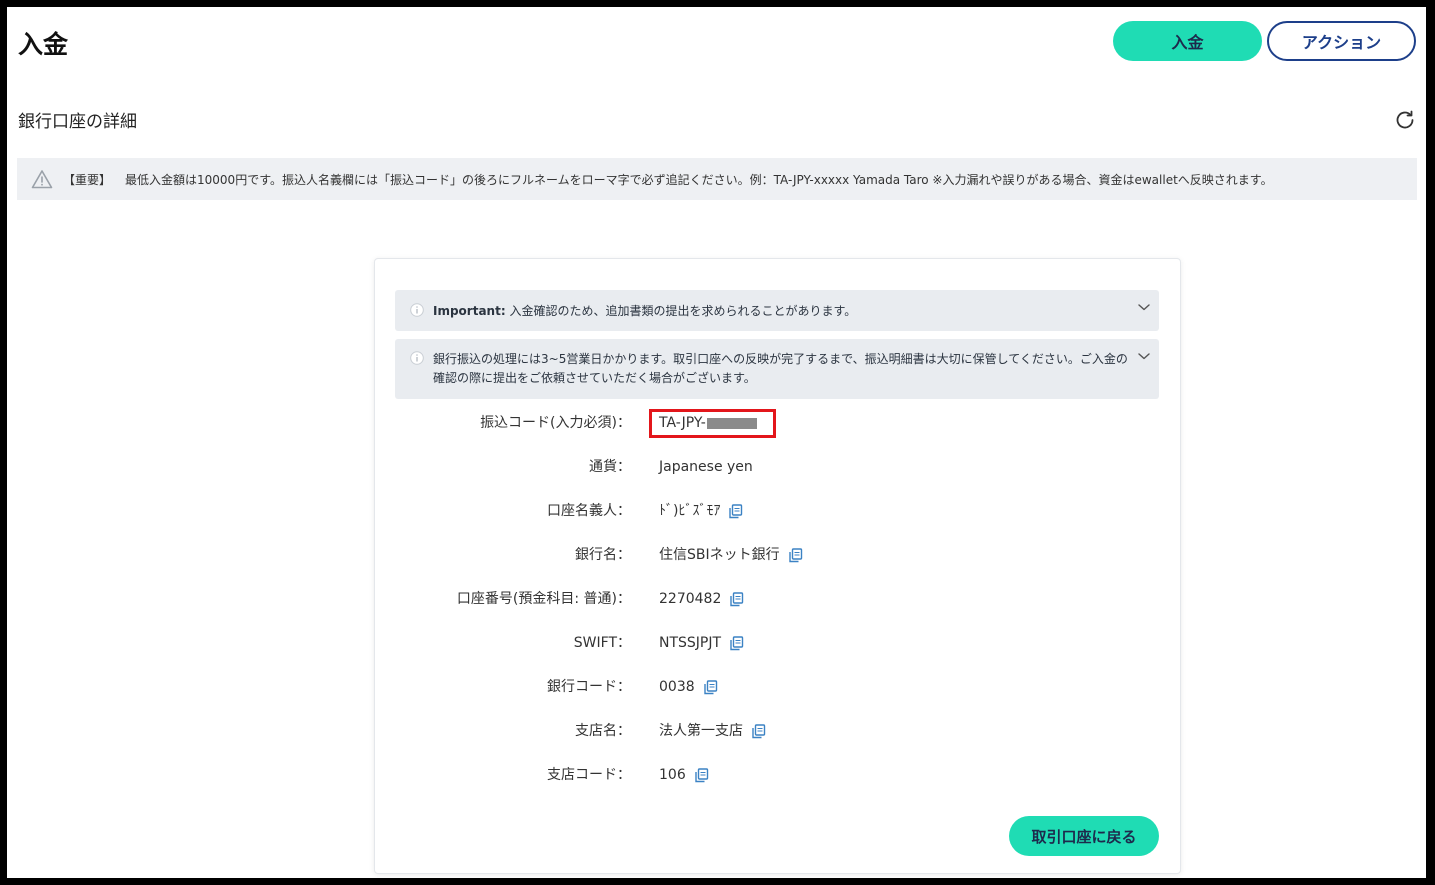  Describe the element at coordinates (777, 775) in the screenshot. I see `detail-row-branch-code: 支店コード： 106` at that location.